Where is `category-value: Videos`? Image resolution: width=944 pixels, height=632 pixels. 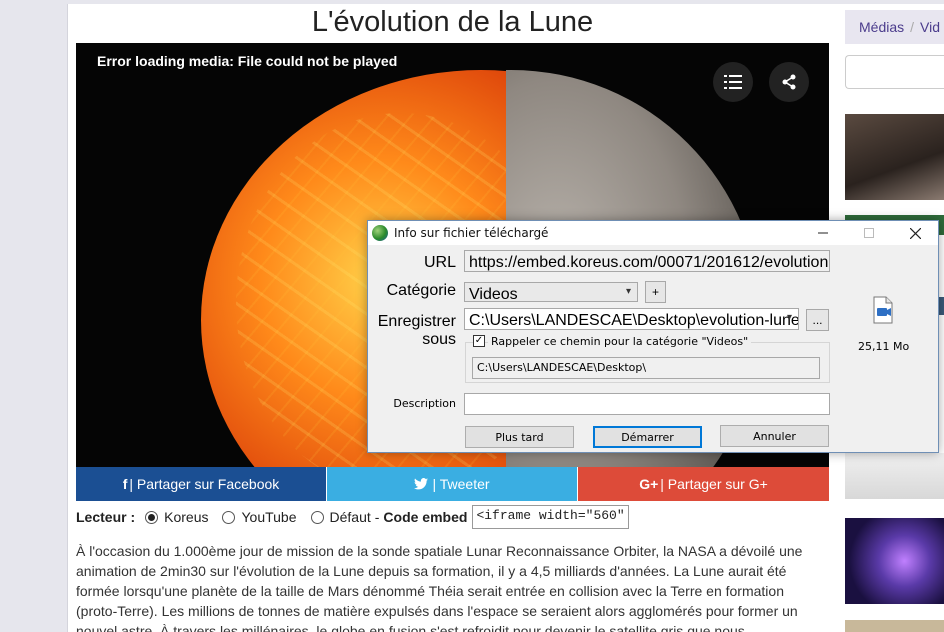
category-value: Videos is located at coordinates (493, 294).